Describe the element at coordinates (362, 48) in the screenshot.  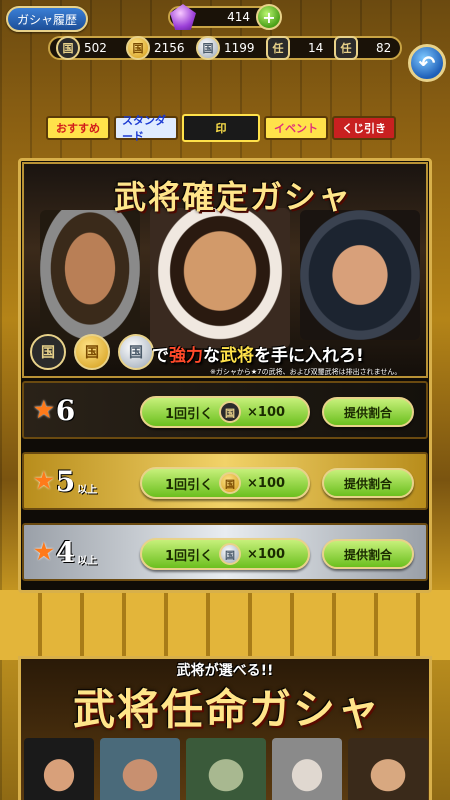
I see `currency-appoint-ticket-b: 任 82` at that location.